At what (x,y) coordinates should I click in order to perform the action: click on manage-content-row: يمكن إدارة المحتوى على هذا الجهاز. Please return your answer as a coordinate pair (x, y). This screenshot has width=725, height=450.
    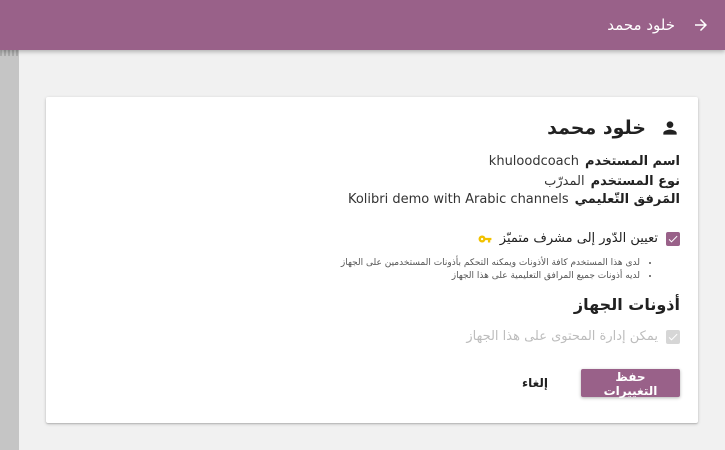
    Looking at the image, I should click on (573, 336).